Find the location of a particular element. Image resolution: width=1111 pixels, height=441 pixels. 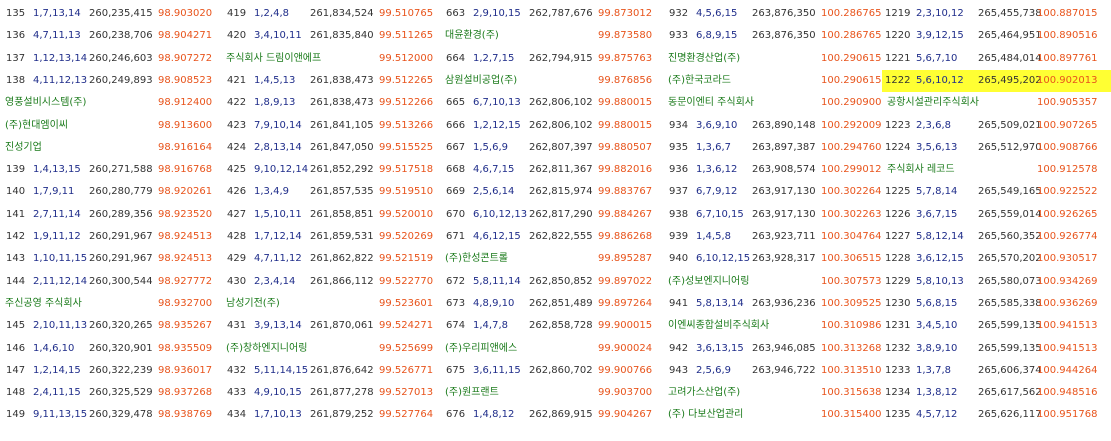

rank-row: 671 4,6,12,15 262,822,555 99.886268 is located at coordinates (551, 237).